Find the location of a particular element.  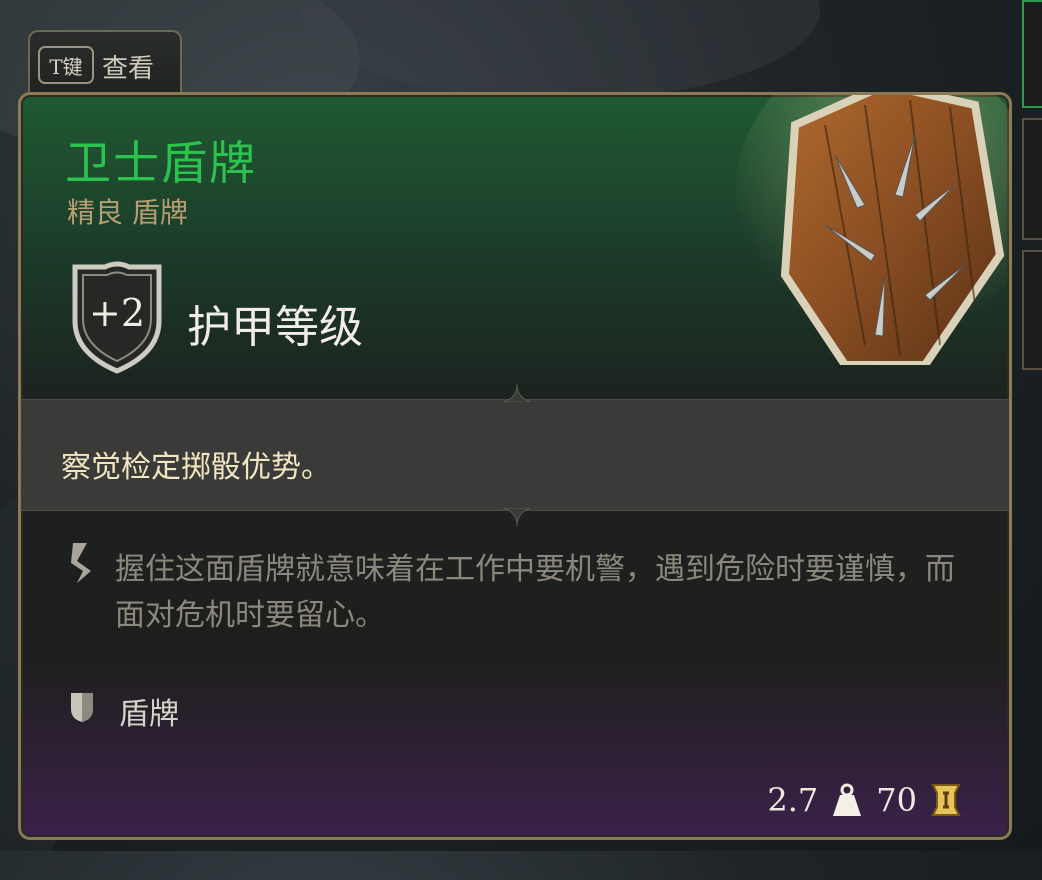

inspect-tab: T键 查看 is located at coordinates (105, 63).